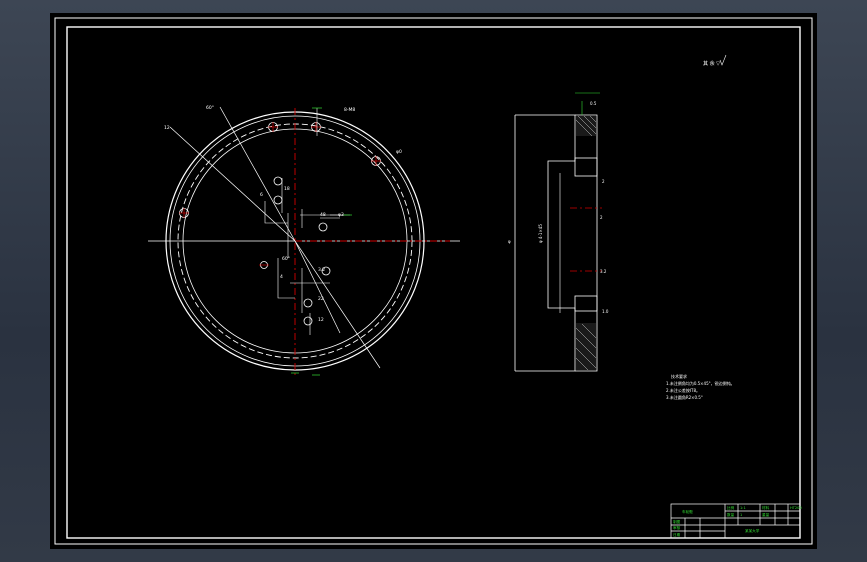 The width and height of the screenshot is (867, 562). Describe the element at coordinates (593, 103) in the screenshot. I see `side-label-1: 0.5` at that location.